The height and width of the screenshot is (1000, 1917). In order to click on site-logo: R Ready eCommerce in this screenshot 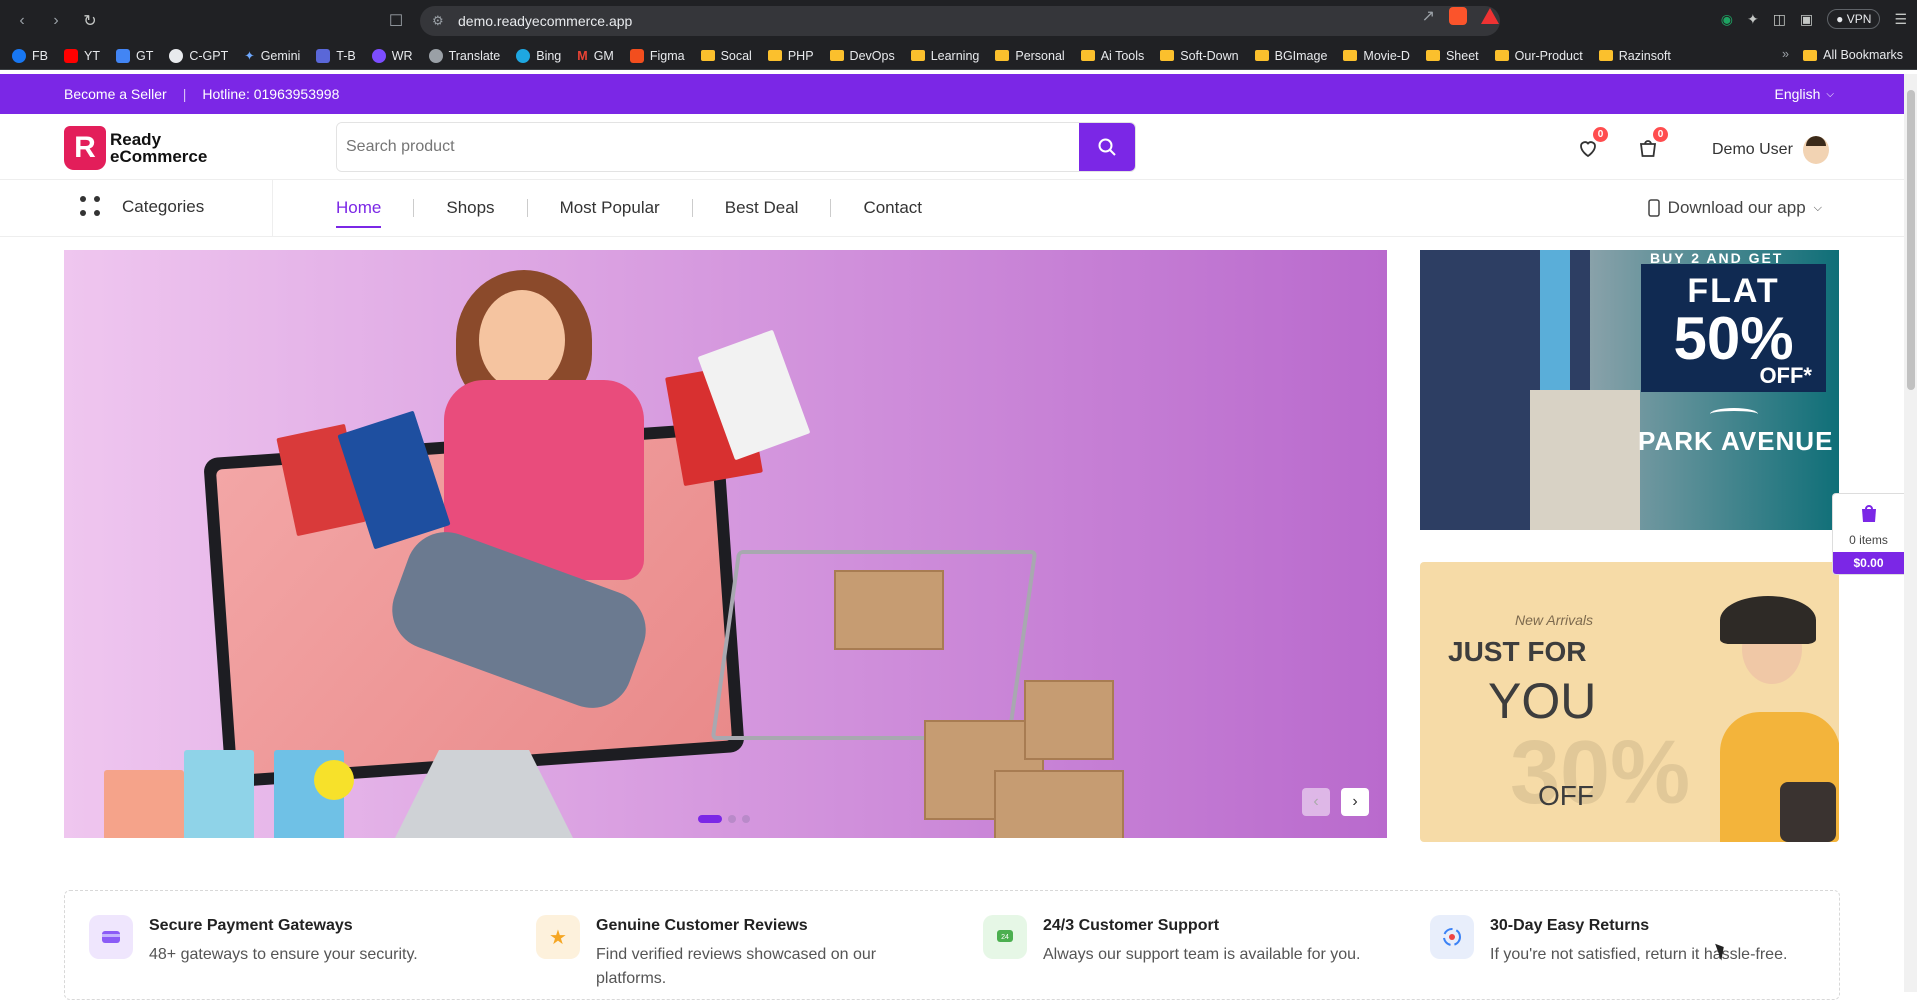, I will do `click(135, 148)`.